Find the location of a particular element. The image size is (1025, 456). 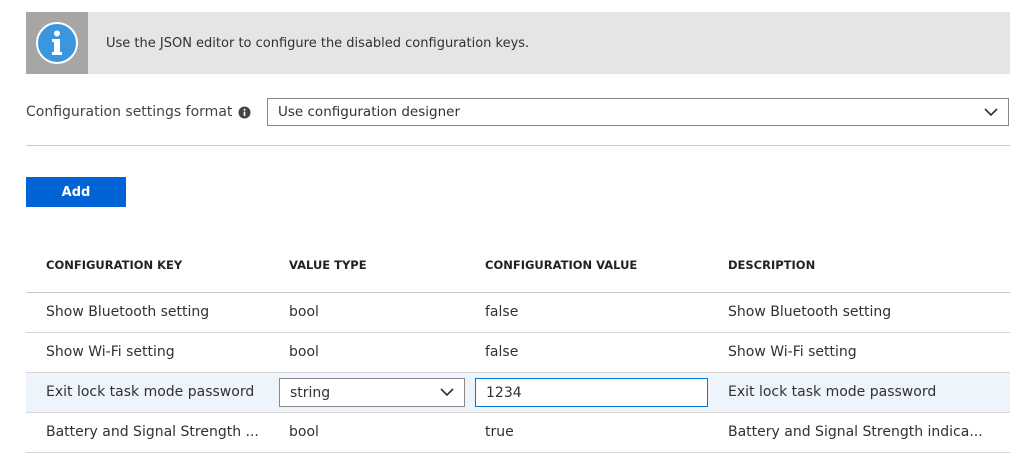

format-label: Configuration settings format is located at coordinates (129, 112).